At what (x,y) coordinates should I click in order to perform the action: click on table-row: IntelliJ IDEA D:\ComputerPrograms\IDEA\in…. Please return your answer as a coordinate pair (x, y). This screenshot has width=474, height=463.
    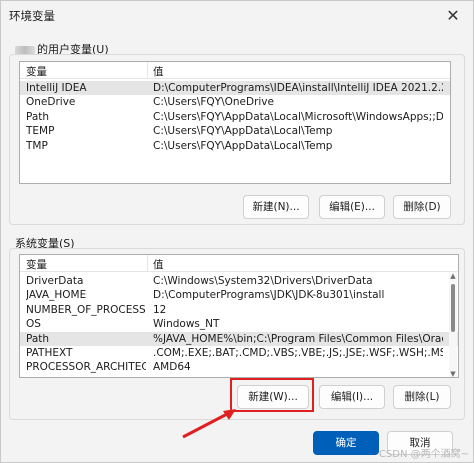
    Looking at the image, I should click on (235, 88).